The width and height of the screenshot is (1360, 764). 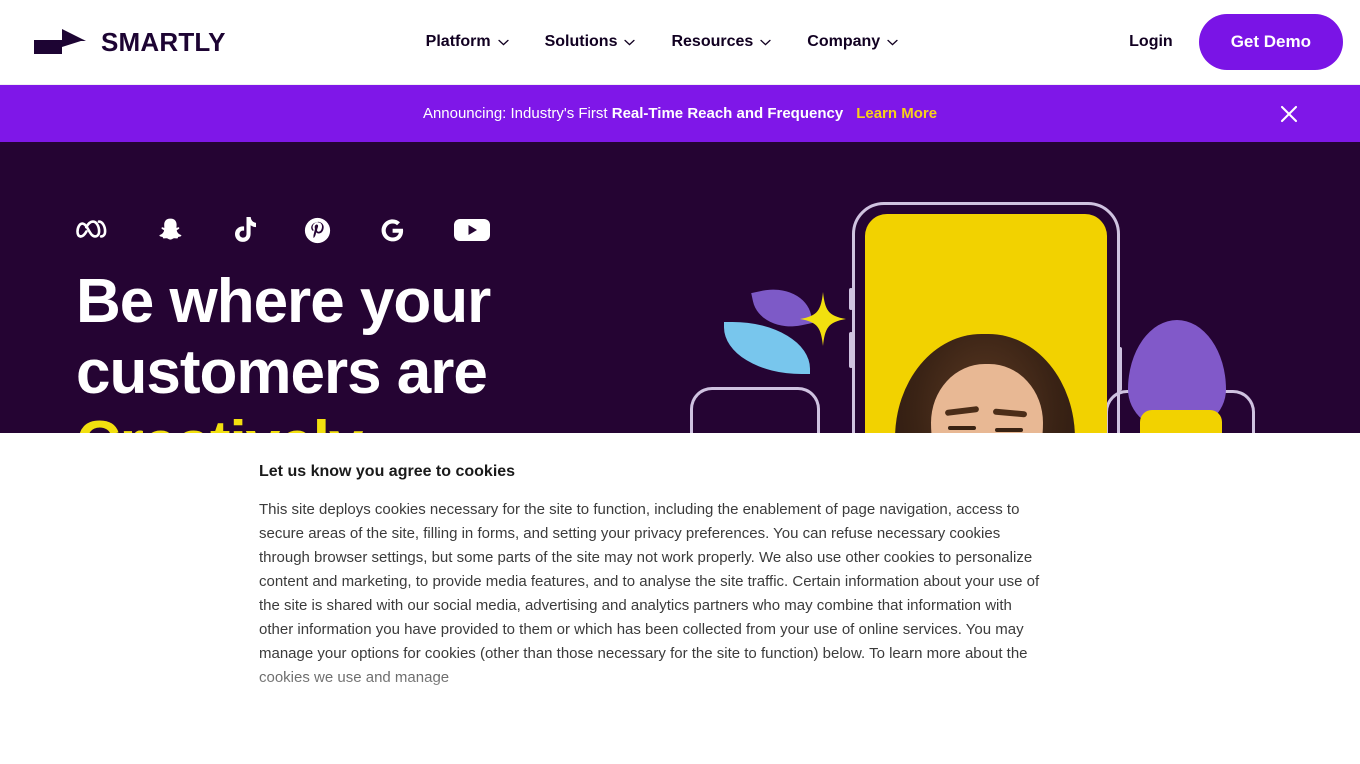 What do you see at coordinates (283, 301) in the screenshot?
I see `hero-headline-line1: Be where your` at bounding box center [283, 301].